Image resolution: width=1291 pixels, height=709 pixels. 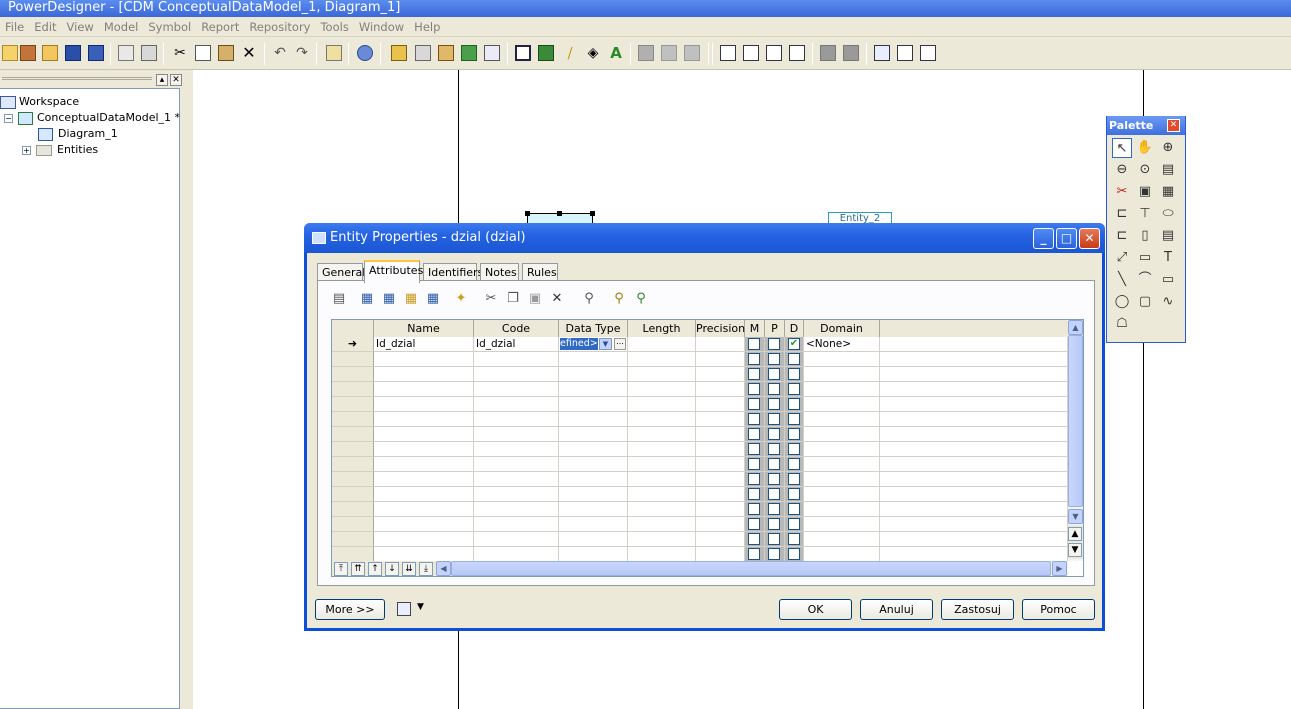 I want to click on maximize-pane-icon: ▴, so click(x=162, y=80).